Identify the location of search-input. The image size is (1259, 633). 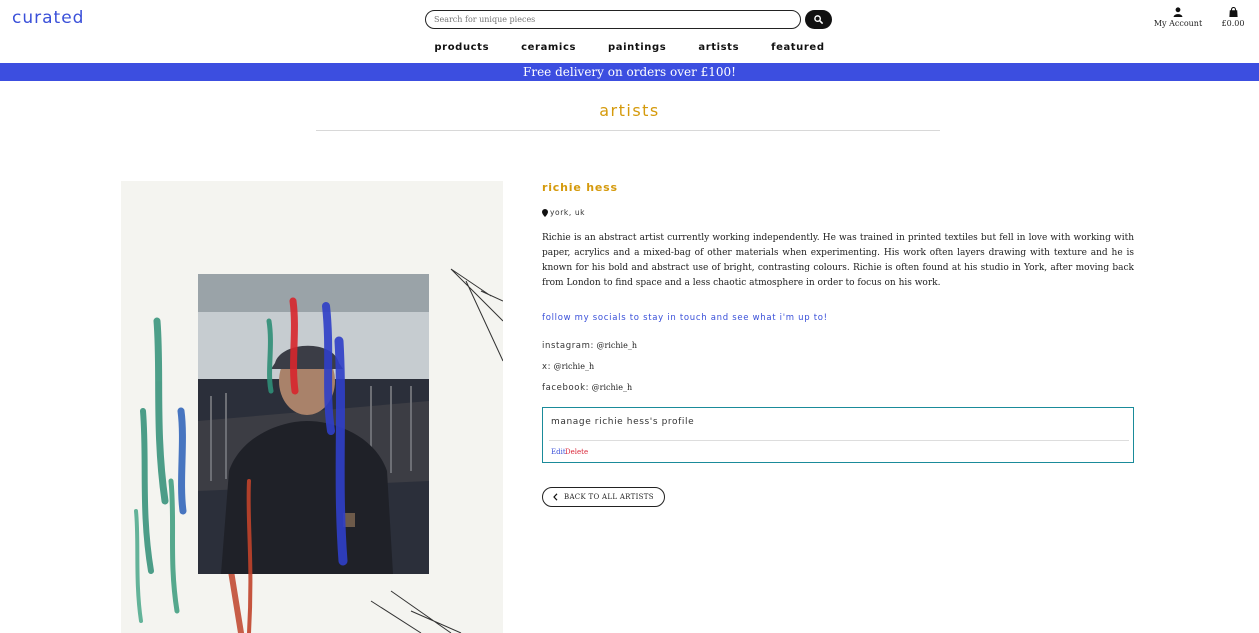
(613, 19).